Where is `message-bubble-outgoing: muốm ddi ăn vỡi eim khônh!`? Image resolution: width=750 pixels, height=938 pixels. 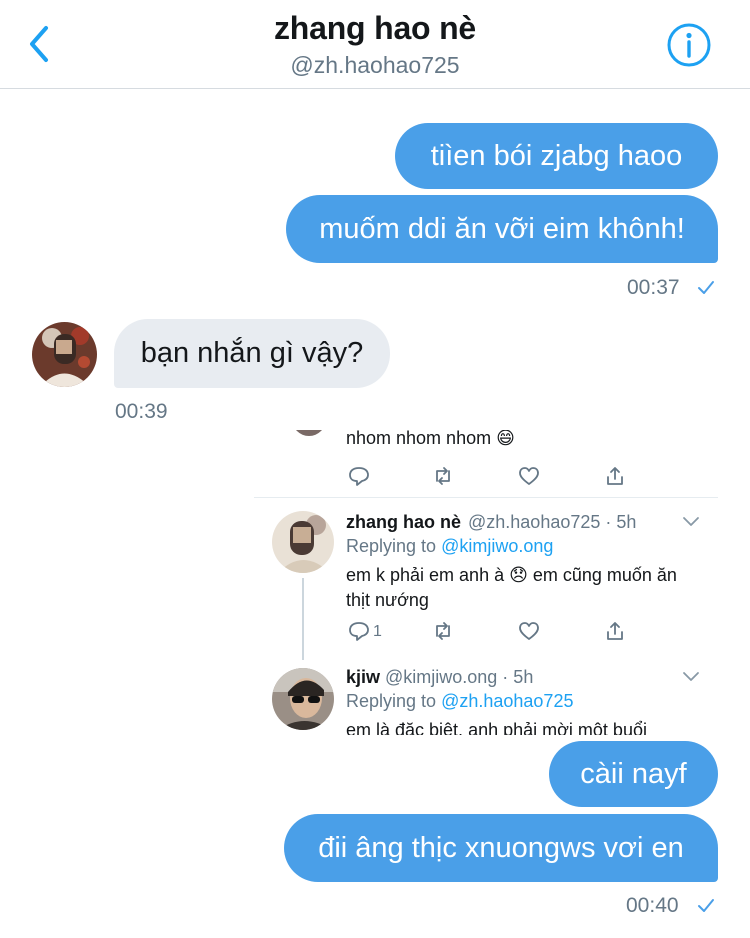
message-bubble-outgoing: muốm ddi ăn vỡi eim khônh! is located at coordinates (502, 229).